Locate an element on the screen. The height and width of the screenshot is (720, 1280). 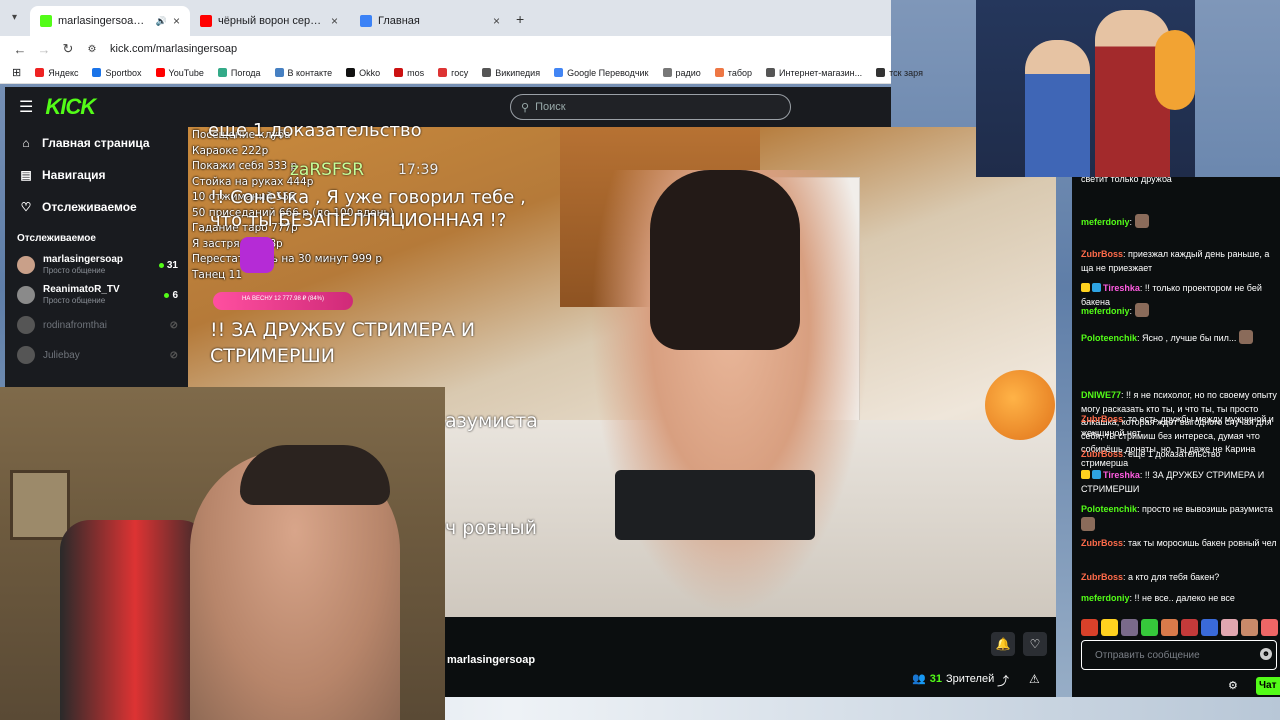
tab-main: Главная × is located at coordinates (430, 21).